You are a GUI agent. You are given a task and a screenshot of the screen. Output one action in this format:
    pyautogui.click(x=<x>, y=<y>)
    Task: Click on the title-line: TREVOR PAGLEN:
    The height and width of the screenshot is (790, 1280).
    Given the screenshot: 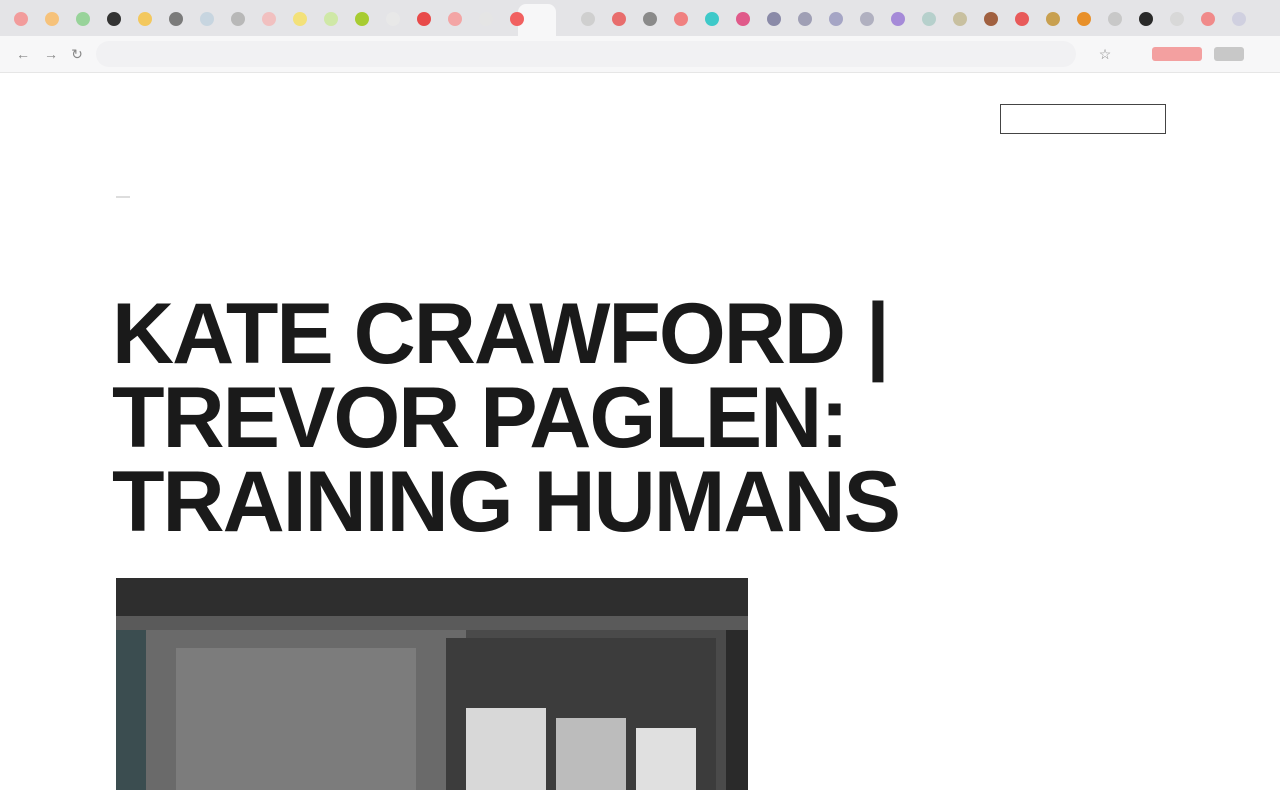 What is the action you would take?
    pyautogui.click(x=480, y=418)
    